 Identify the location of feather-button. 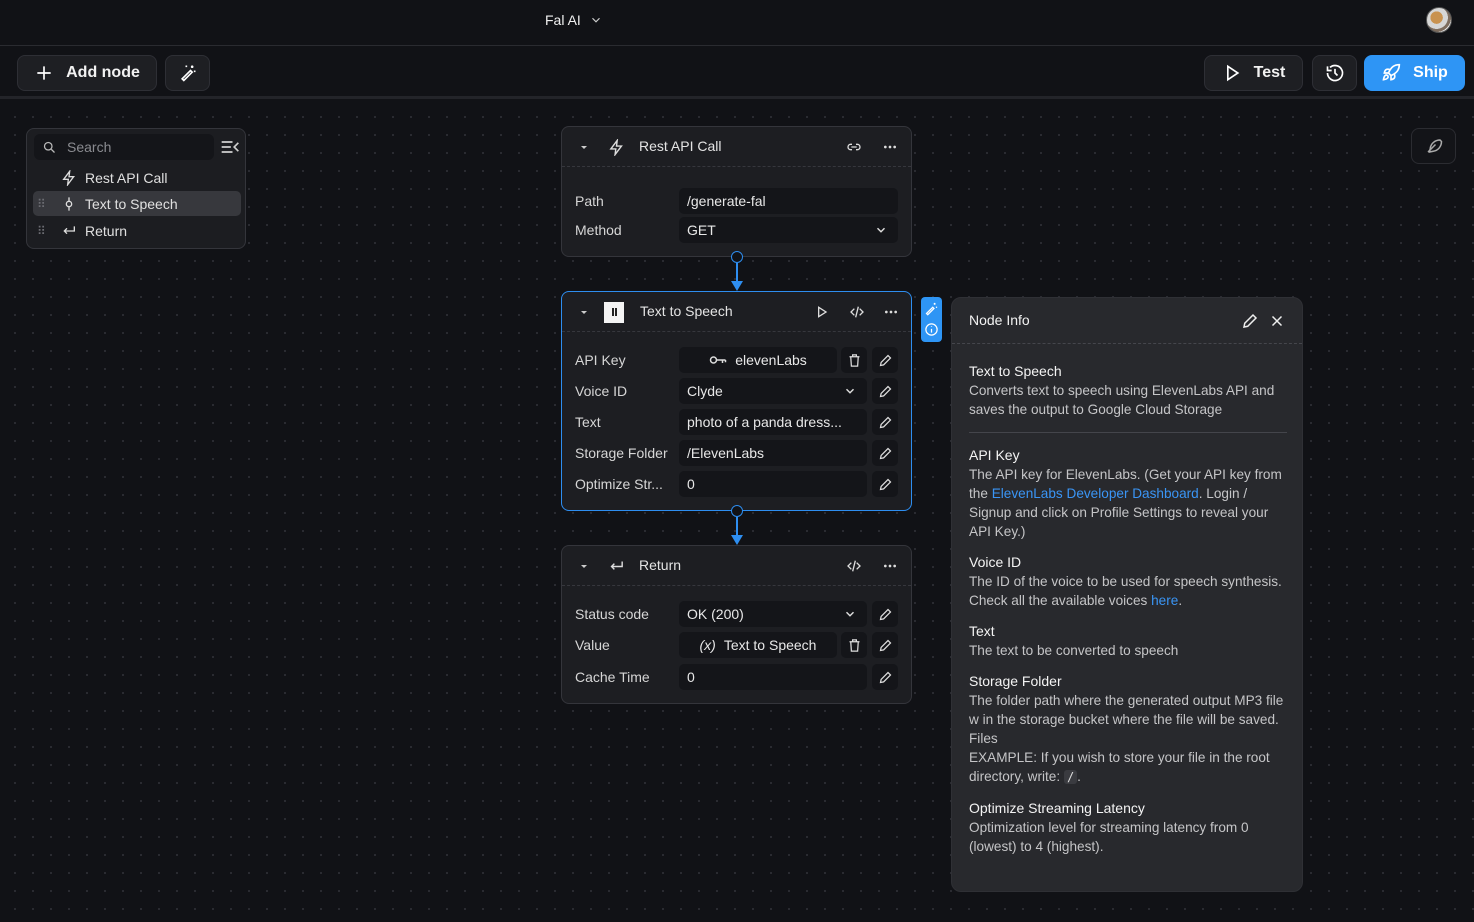
(1433, 146).